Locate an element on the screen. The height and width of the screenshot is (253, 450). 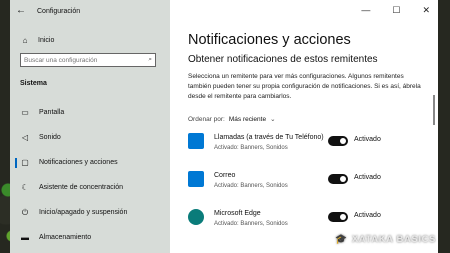
search-icon: ⌕ is located at coordinates (150, 60).